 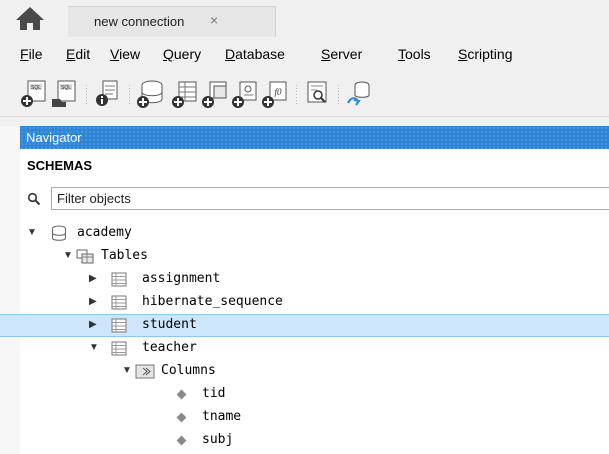 What do you see at coordinates (414, 54) in the screenshot?
I see `menu-tools: Tools` at bounding box center [414, 54].